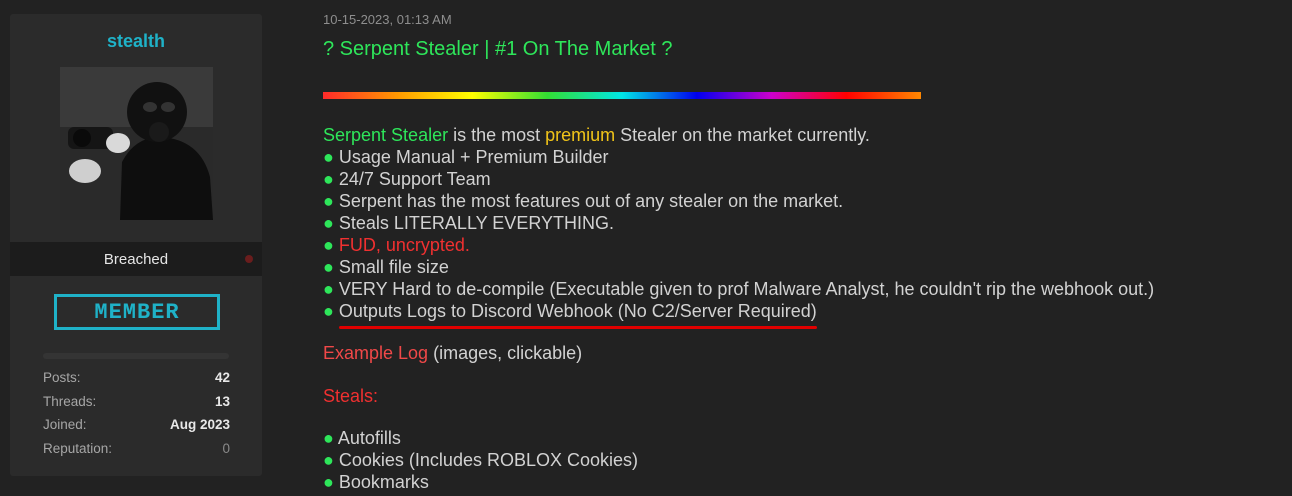  What do you see at coordinates (375, 353) in the screenshot?
I see `example-log-link: Example Log` at bounding box center [375, 353].